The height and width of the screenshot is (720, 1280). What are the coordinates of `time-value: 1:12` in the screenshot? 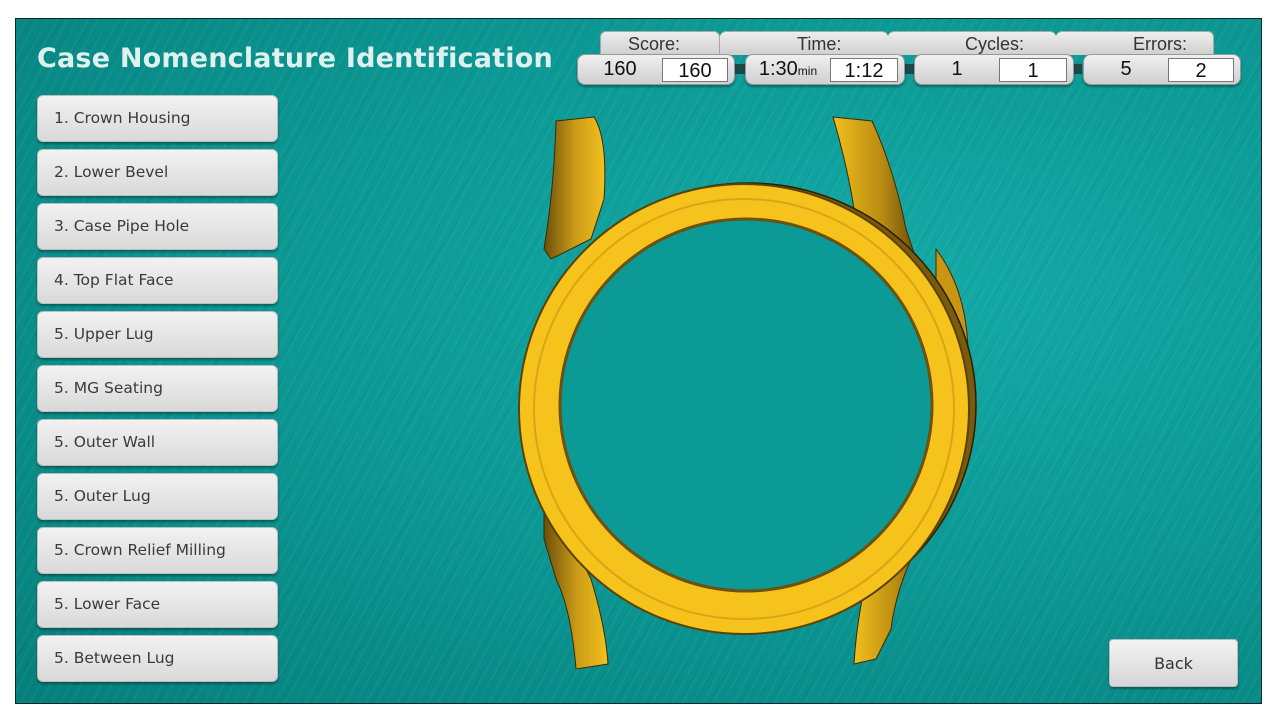 It's located at (864, 70).